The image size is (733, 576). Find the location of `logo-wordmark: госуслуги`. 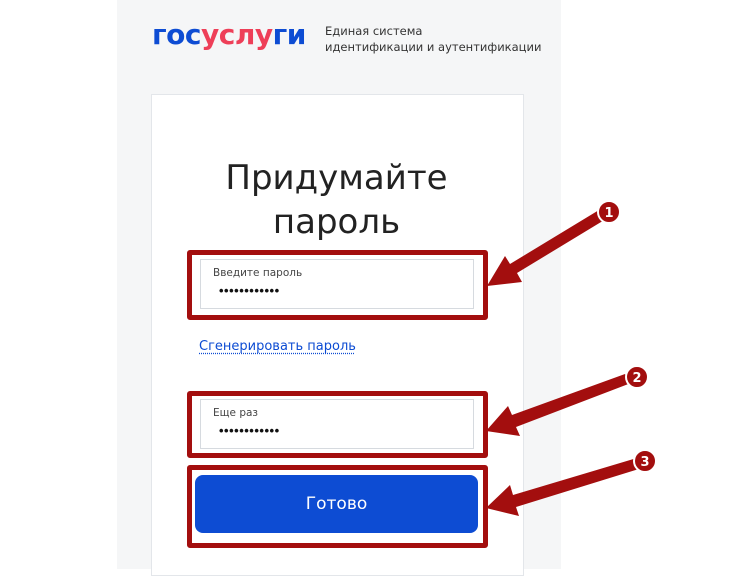

logo-wordmark: госуслуги is located at coordinates (229, 35).